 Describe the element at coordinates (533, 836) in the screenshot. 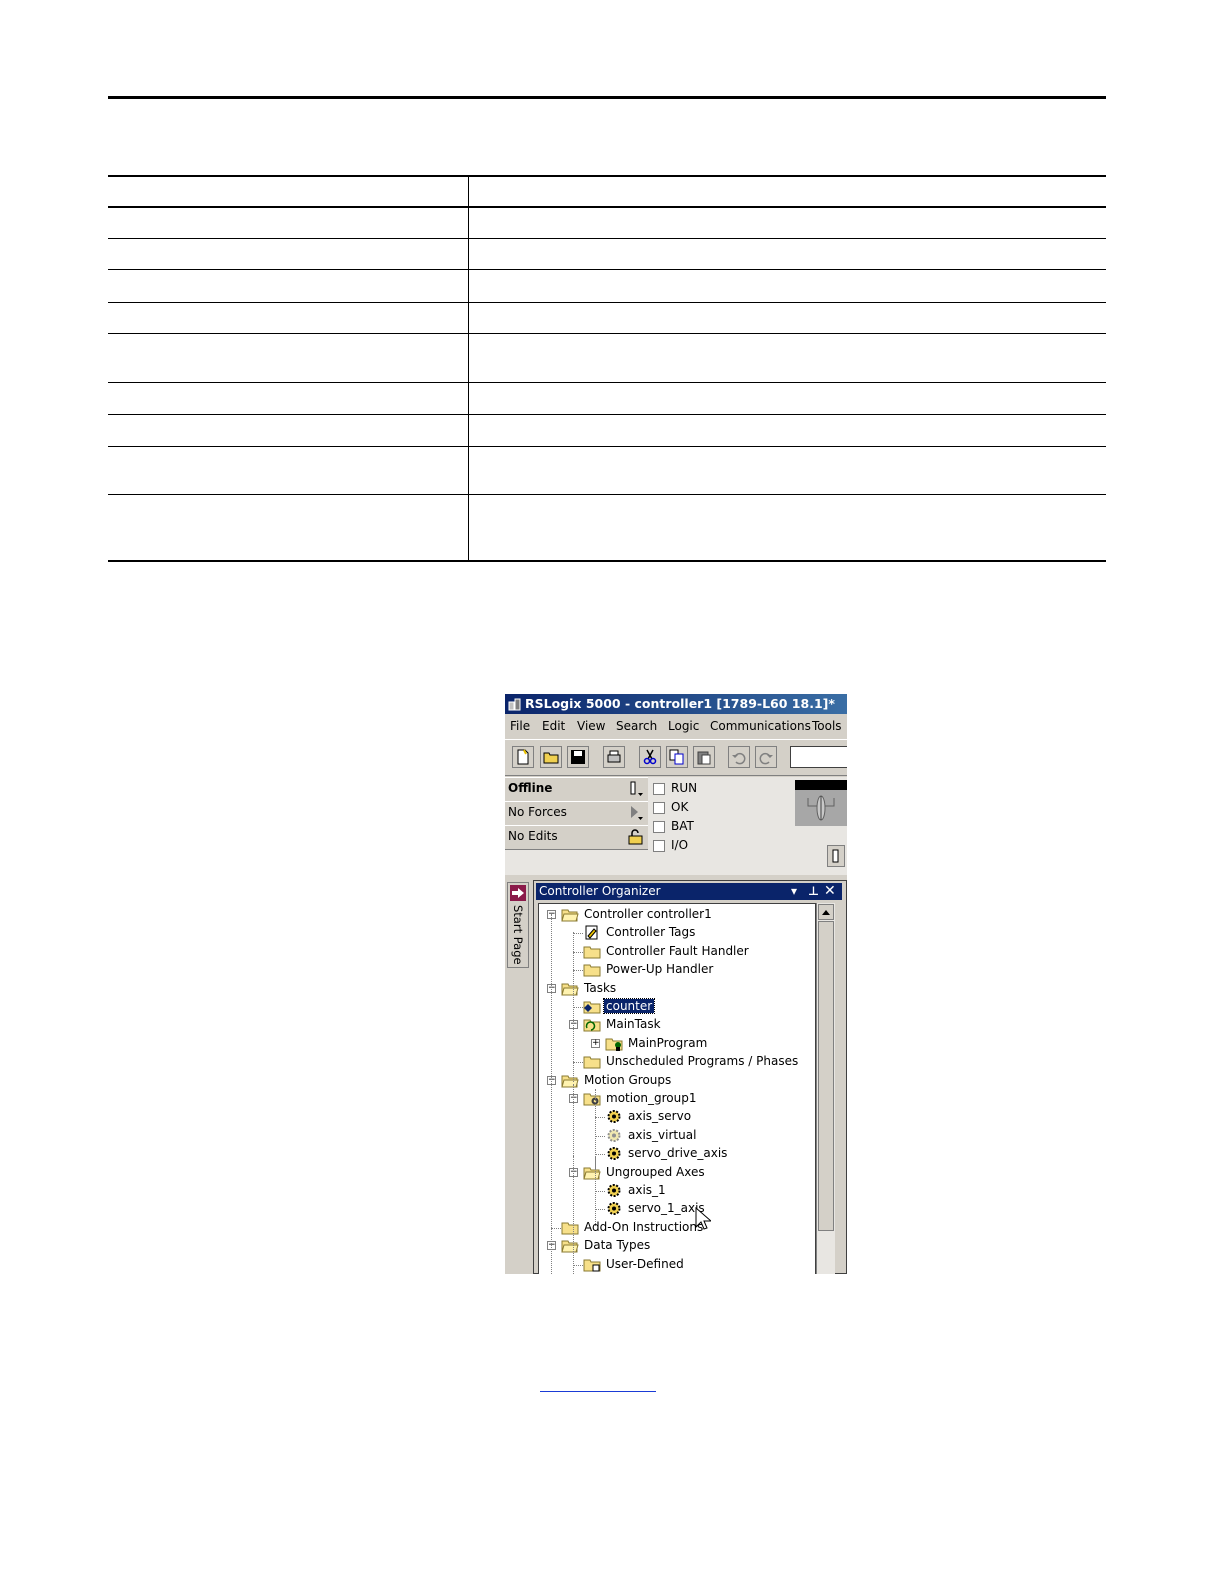

I see `edits-status-label: No Edits` at that location.